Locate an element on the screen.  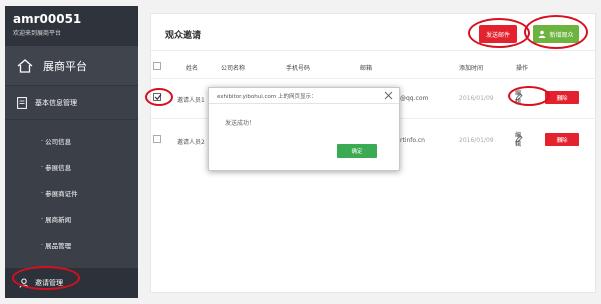
sidebar-item-exhibitor-news: · 展商新闻 is located at coordinates (71, 219).